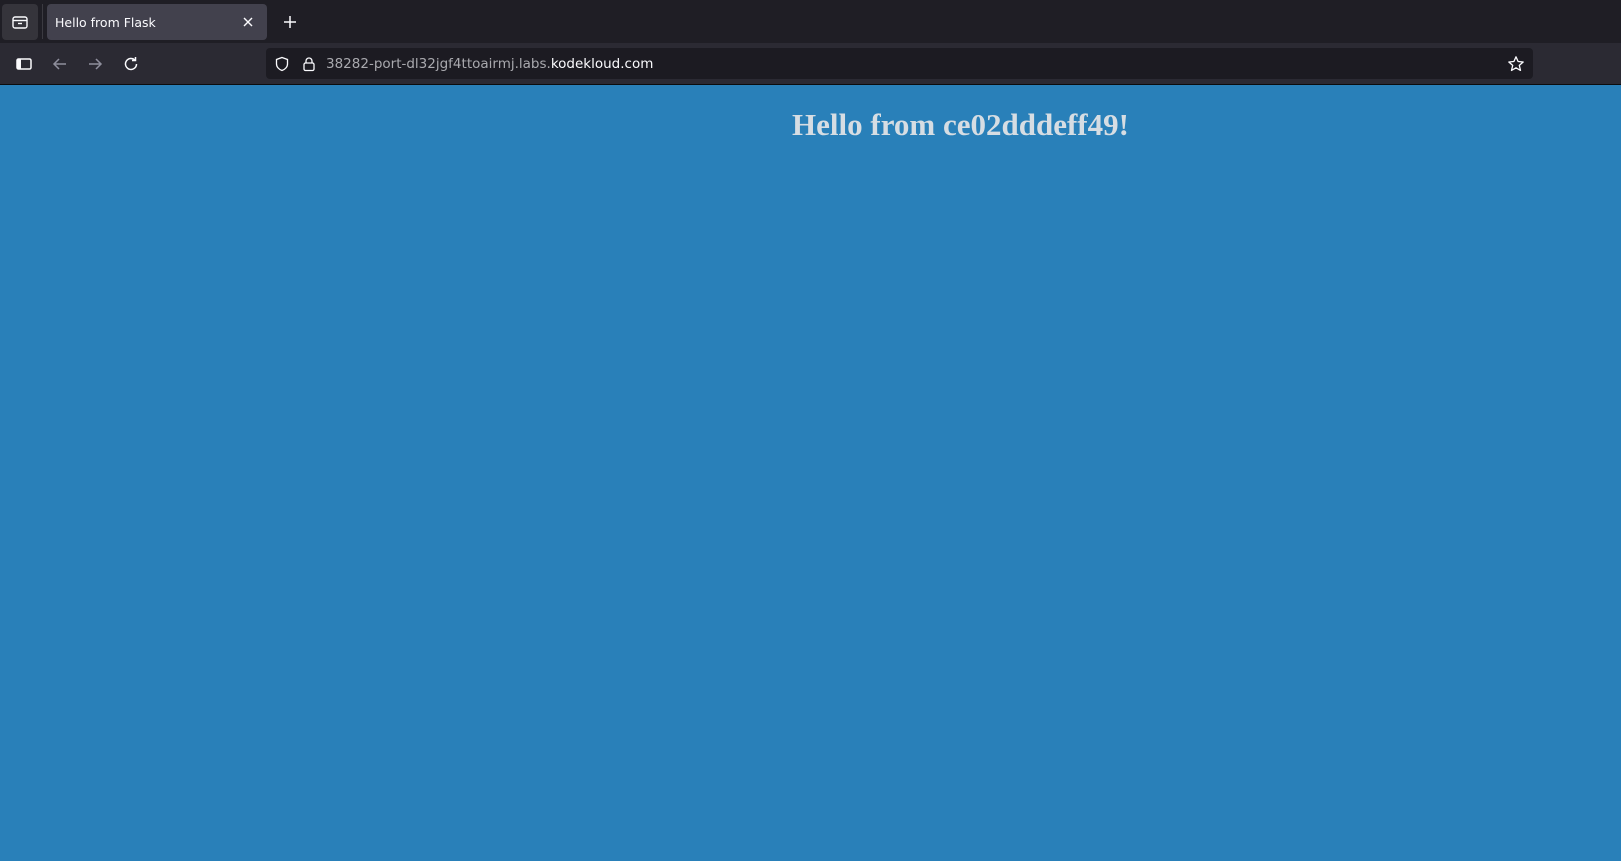  I want to click on back-button, so click(60, 64).